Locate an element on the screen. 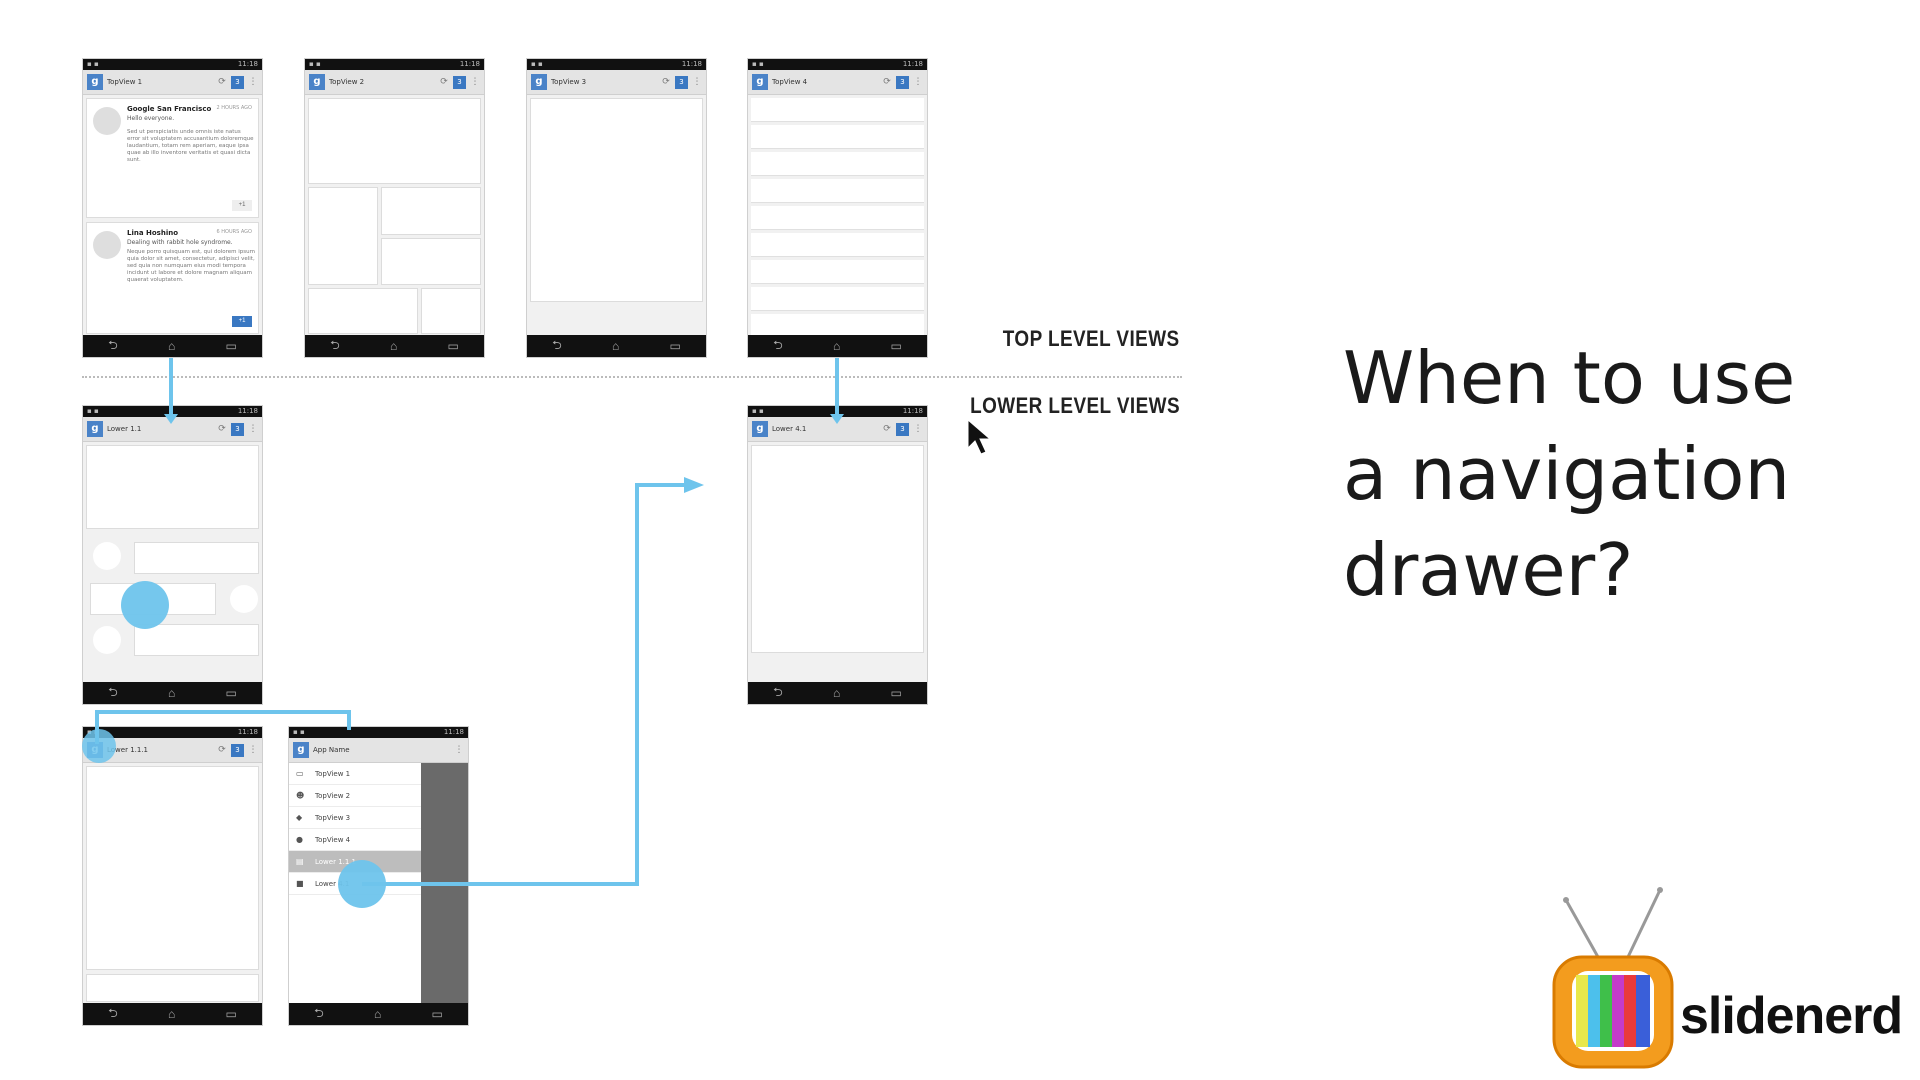 This screenshot has height=1080, width=1920. heading-line-3: drawer? is located at coordinates (1488, 570).